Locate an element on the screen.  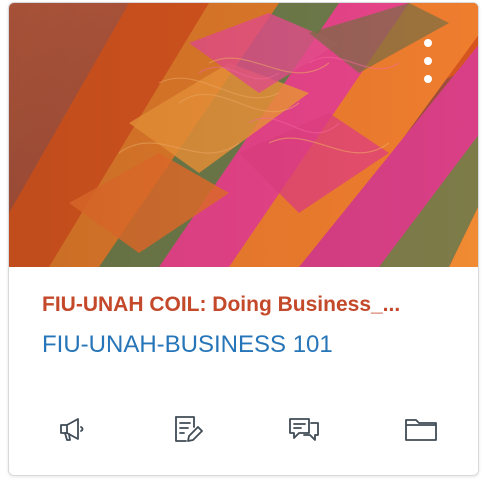
discussions-button is located at coordinates (304, 429).